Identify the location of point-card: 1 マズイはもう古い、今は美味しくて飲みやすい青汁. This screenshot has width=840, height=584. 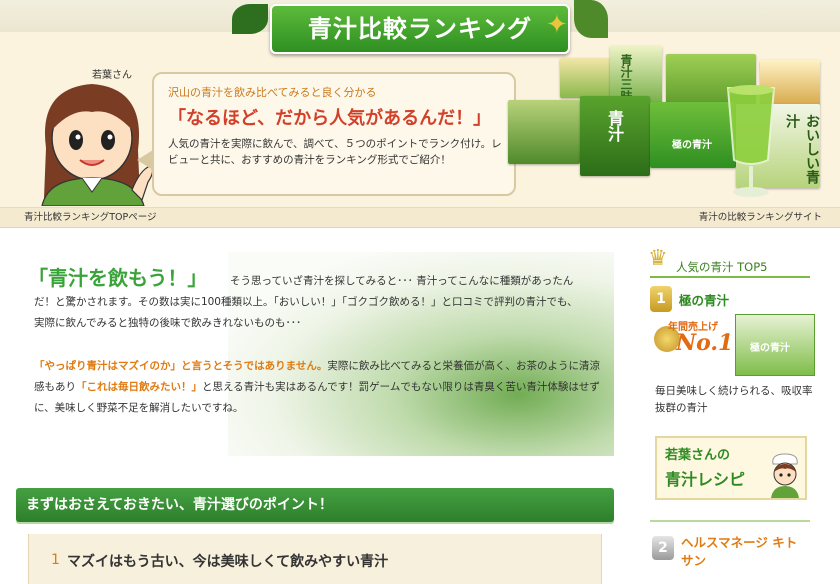
(315, 559).